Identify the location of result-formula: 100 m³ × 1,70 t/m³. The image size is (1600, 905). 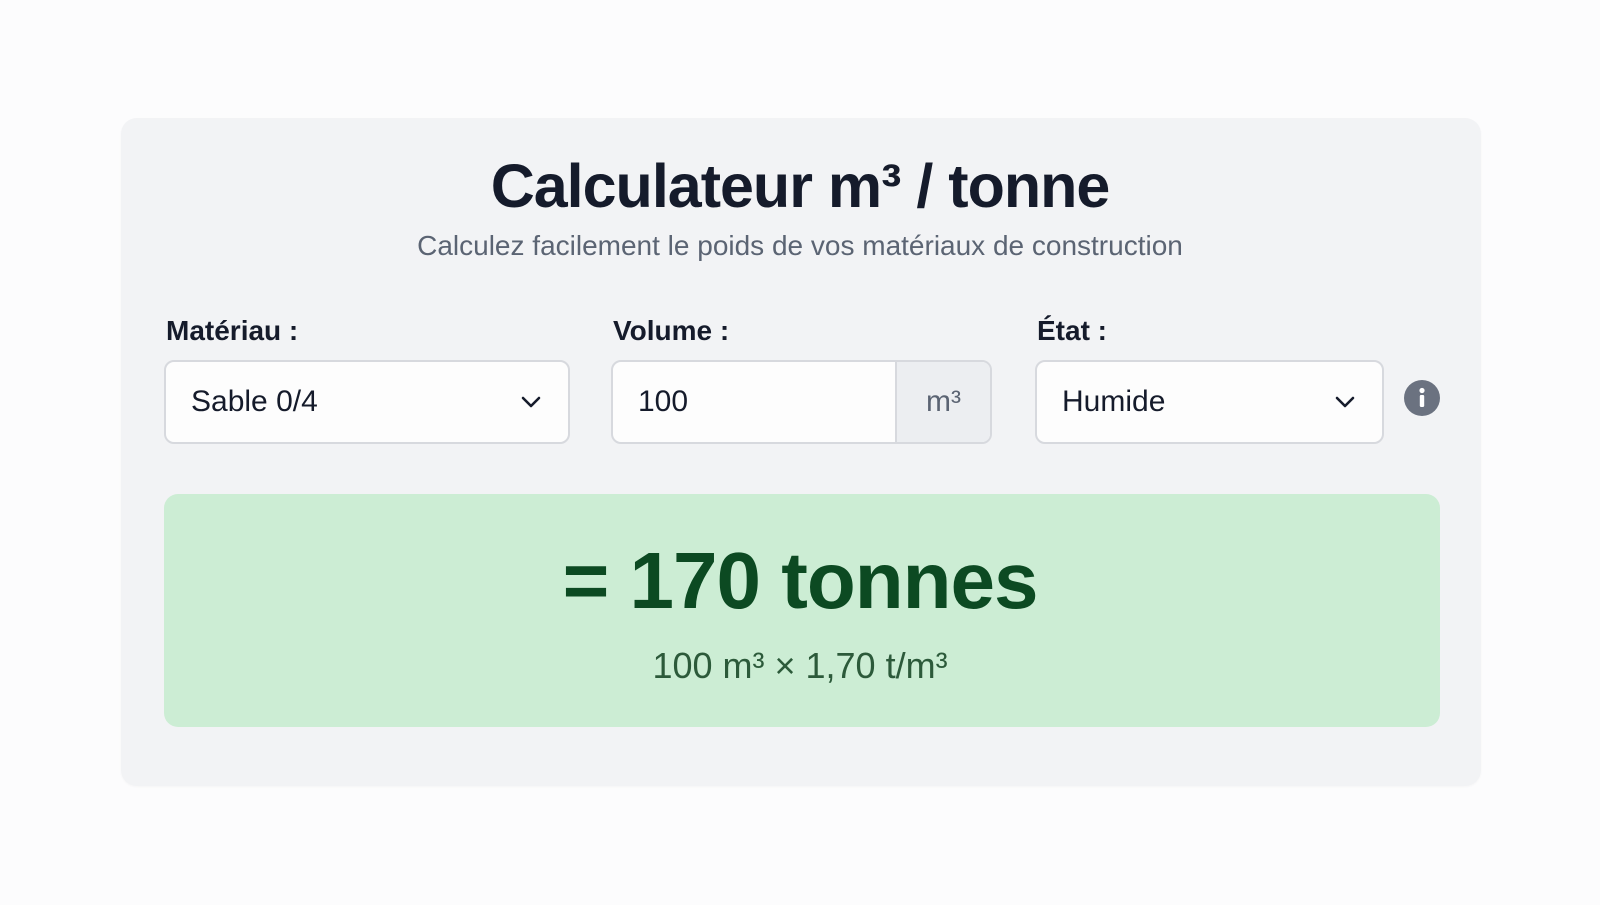
(800, 665).